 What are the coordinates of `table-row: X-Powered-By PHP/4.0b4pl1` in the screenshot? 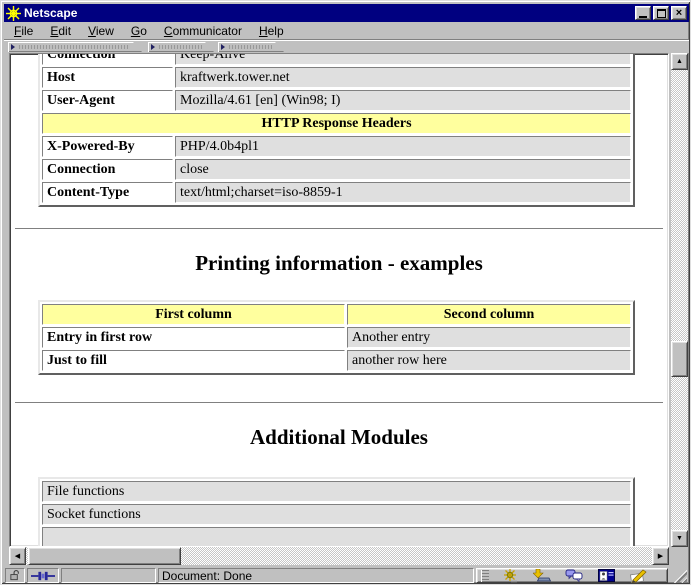 It's located at (336, 146).